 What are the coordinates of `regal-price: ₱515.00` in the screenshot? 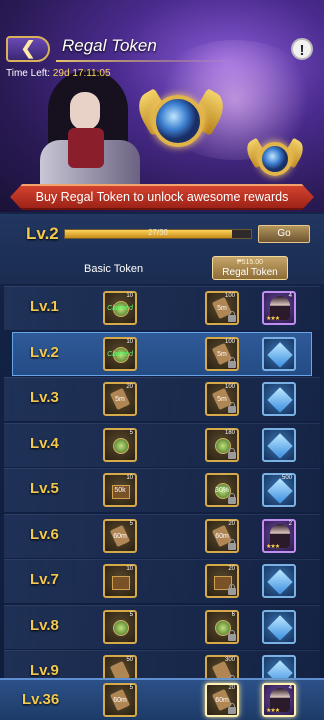 It's located at (250, 262).